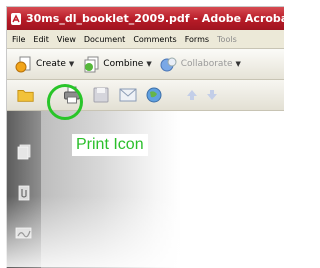 The height and width of the screenshot is (268, 320). Describe the element at coordinates (24, 233) in the screenshot. I see `signatures-icon` at that location.